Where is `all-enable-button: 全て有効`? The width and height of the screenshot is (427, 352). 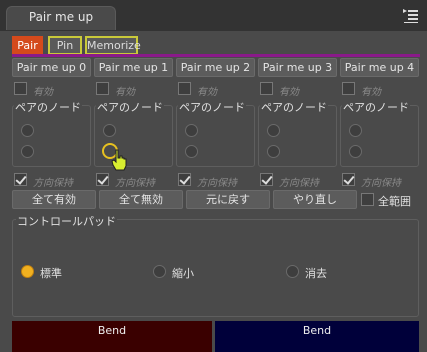 all-enable-button: 全て有効 is located at coordinates (54, 199).